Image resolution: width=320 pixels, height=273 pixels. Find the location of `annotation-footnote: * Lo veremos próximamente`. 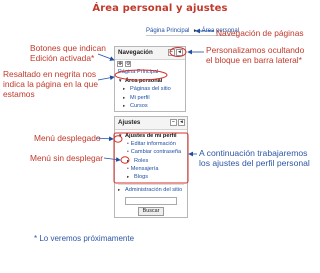

annotation-footnote: * Lo veremos próximamente is located at coordinates (84, 238).